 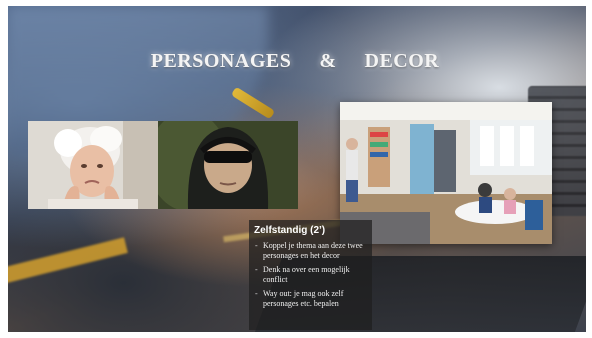 What do you see at coordinates (328, 61) in the screenshot?
I see `title-ampersand: &` at bounding box center [328, 61].